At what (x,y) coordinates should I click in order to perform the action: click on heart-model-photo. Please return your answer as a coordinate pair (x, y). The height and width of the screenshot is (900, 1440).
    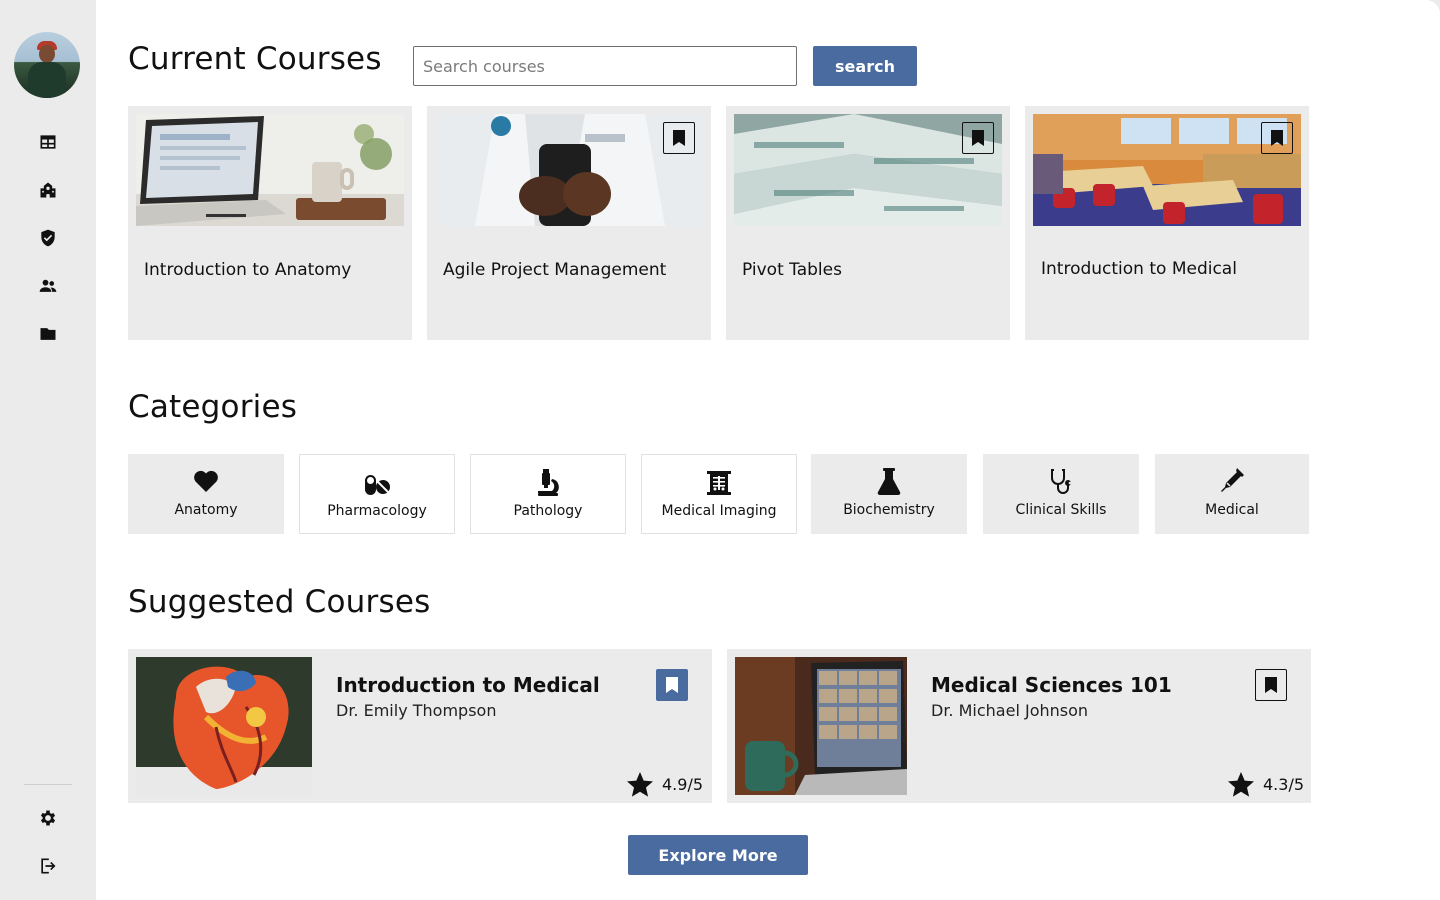
    Looking at the image, I should click on (224, 726).